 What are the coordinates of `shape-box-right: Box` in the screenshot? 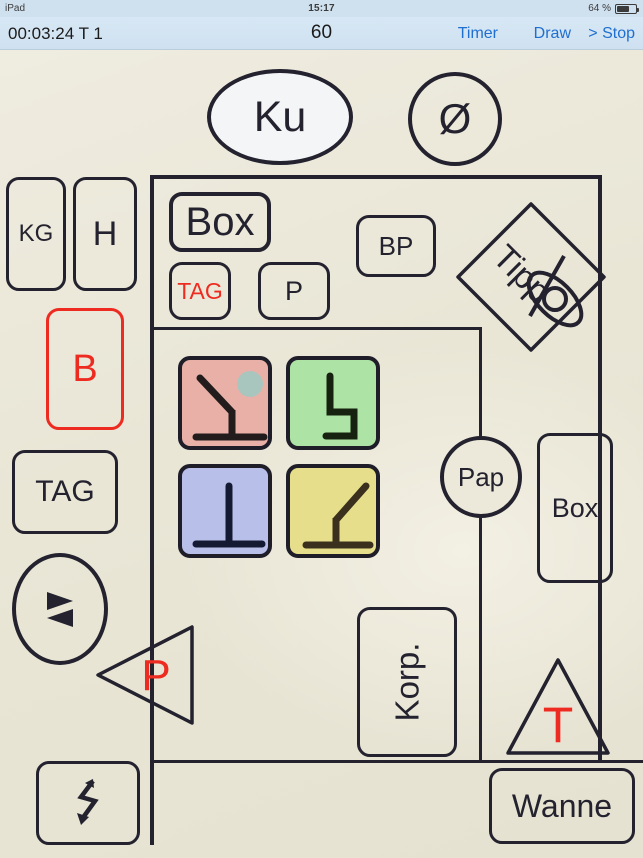 It's located at (575, 508).